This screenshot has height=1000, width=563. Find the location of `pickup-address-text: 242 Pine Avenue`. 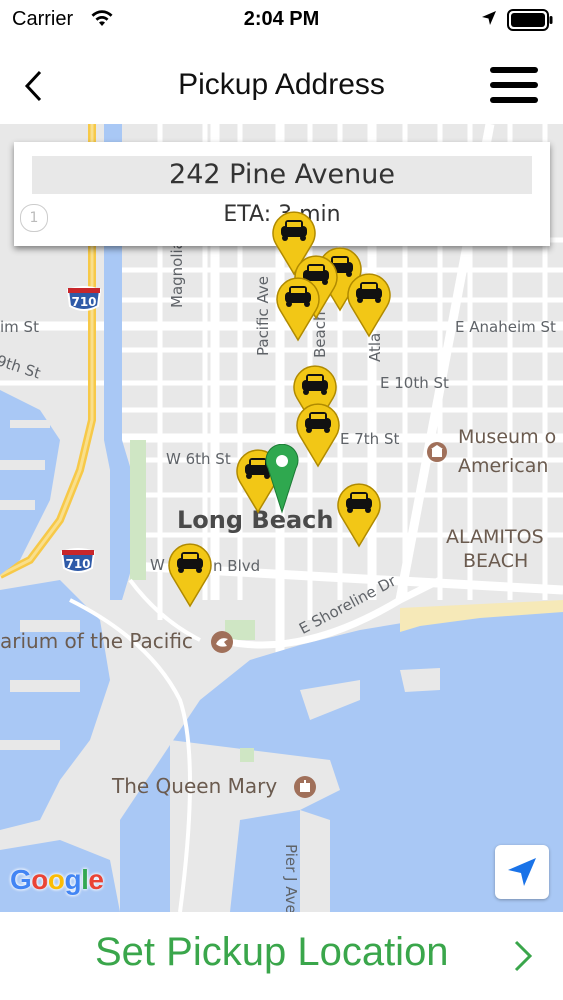

pickup-address-text: 242 Pine Avenue is located at coordinates (282, 175).